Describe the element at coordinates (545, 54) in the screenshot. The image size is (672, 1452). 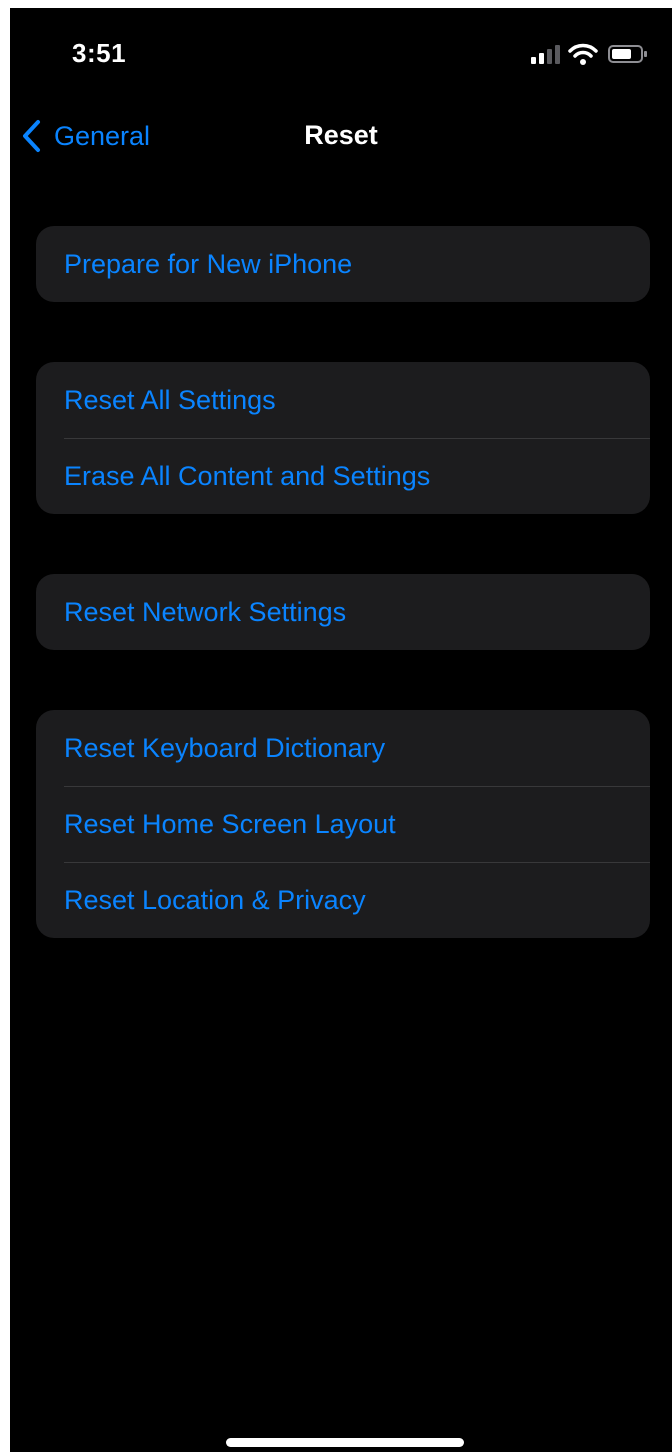
I see `cellular-signal-icon` at that location.